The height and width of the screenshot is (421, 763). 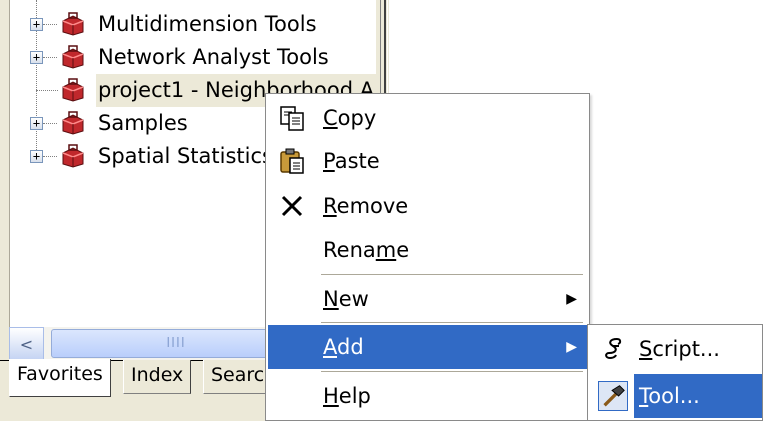 What do you see at coordinates (207, 24) in the screenshot?
I see `tree-item-label: Multidimension Tools` at bounding box center [207, 24].